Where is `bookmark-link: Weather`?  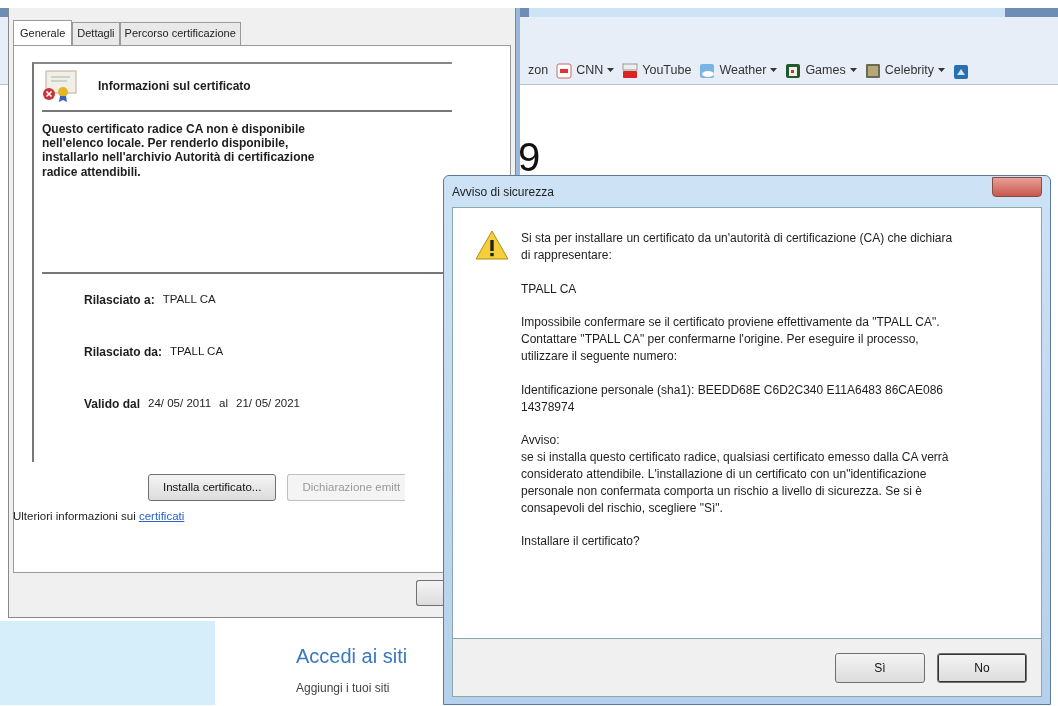 bookmark-link: Weather is located at coordinates (738, 70).